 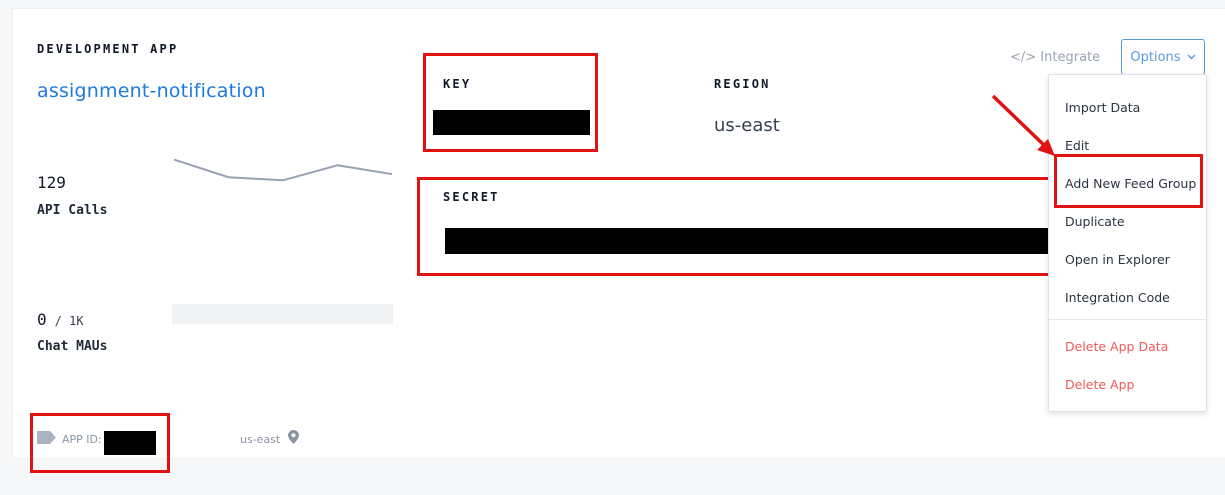 I want to click on api-calls-sparkline, so click(x=283, y=170).